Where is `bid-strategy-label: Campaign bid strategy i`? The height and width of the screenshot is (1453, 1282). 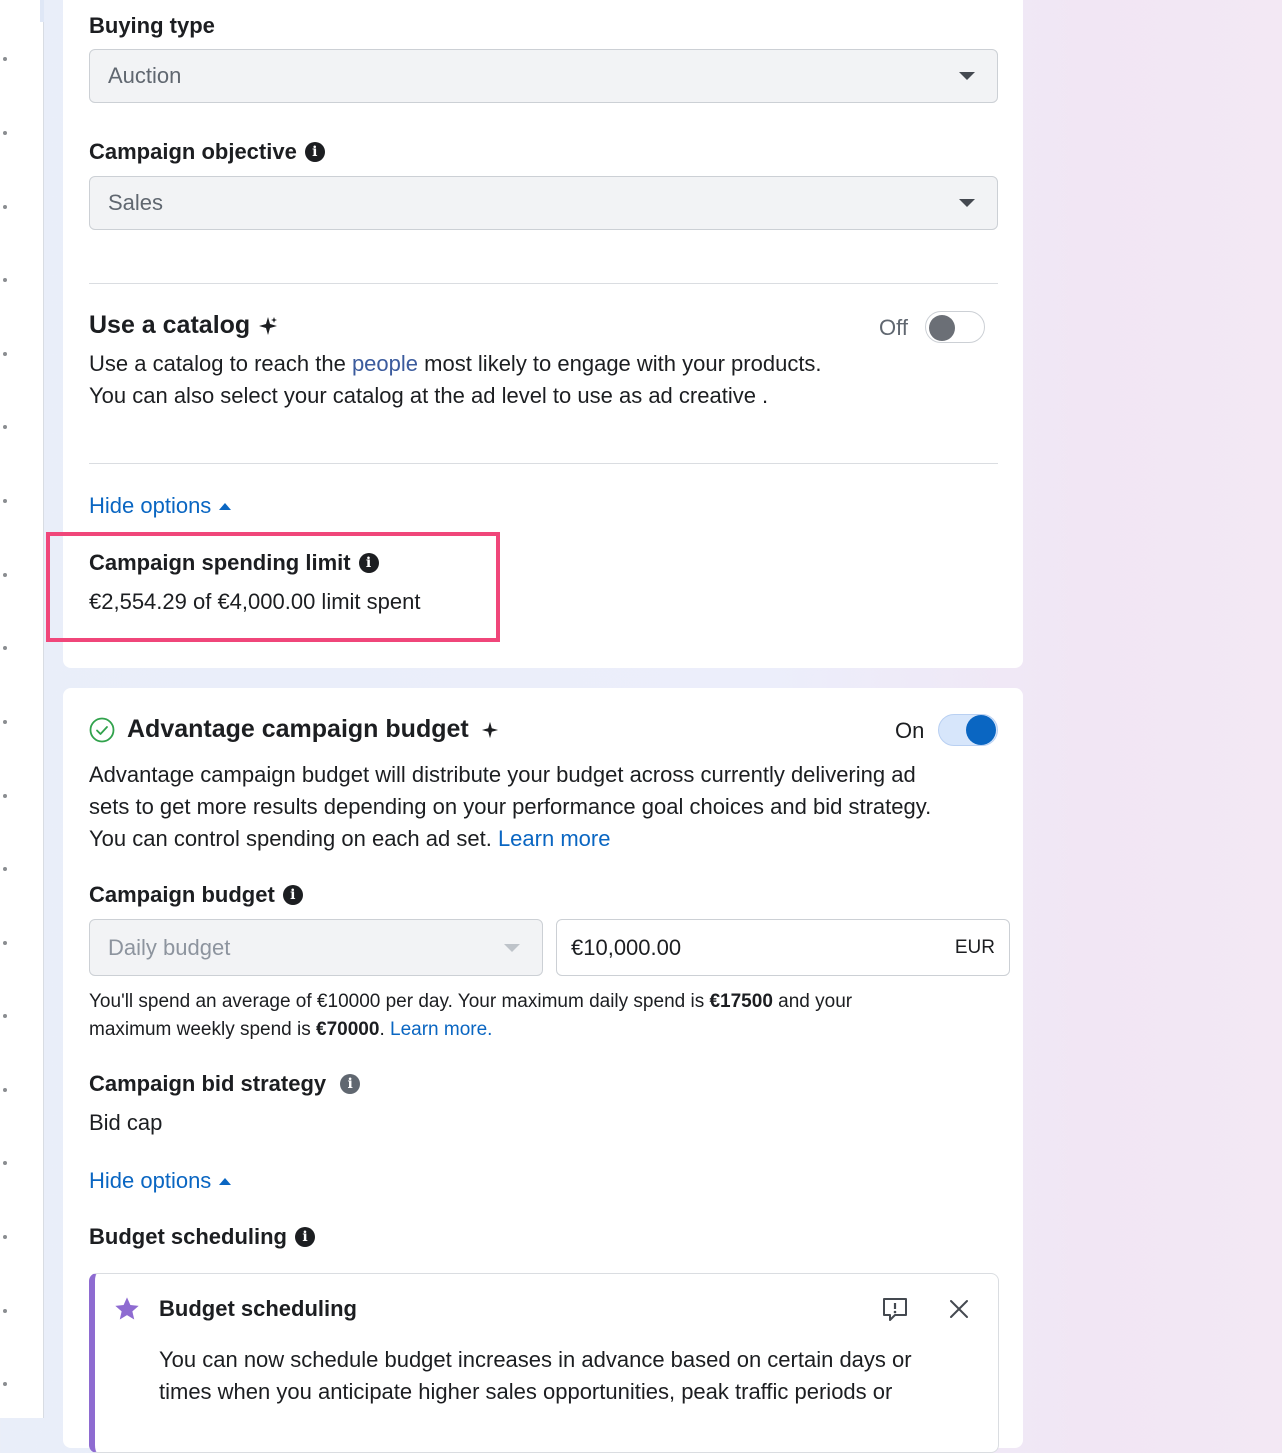
bid-strategy-label: Campaign bid strategy i is located at coordinates (225, 1084).